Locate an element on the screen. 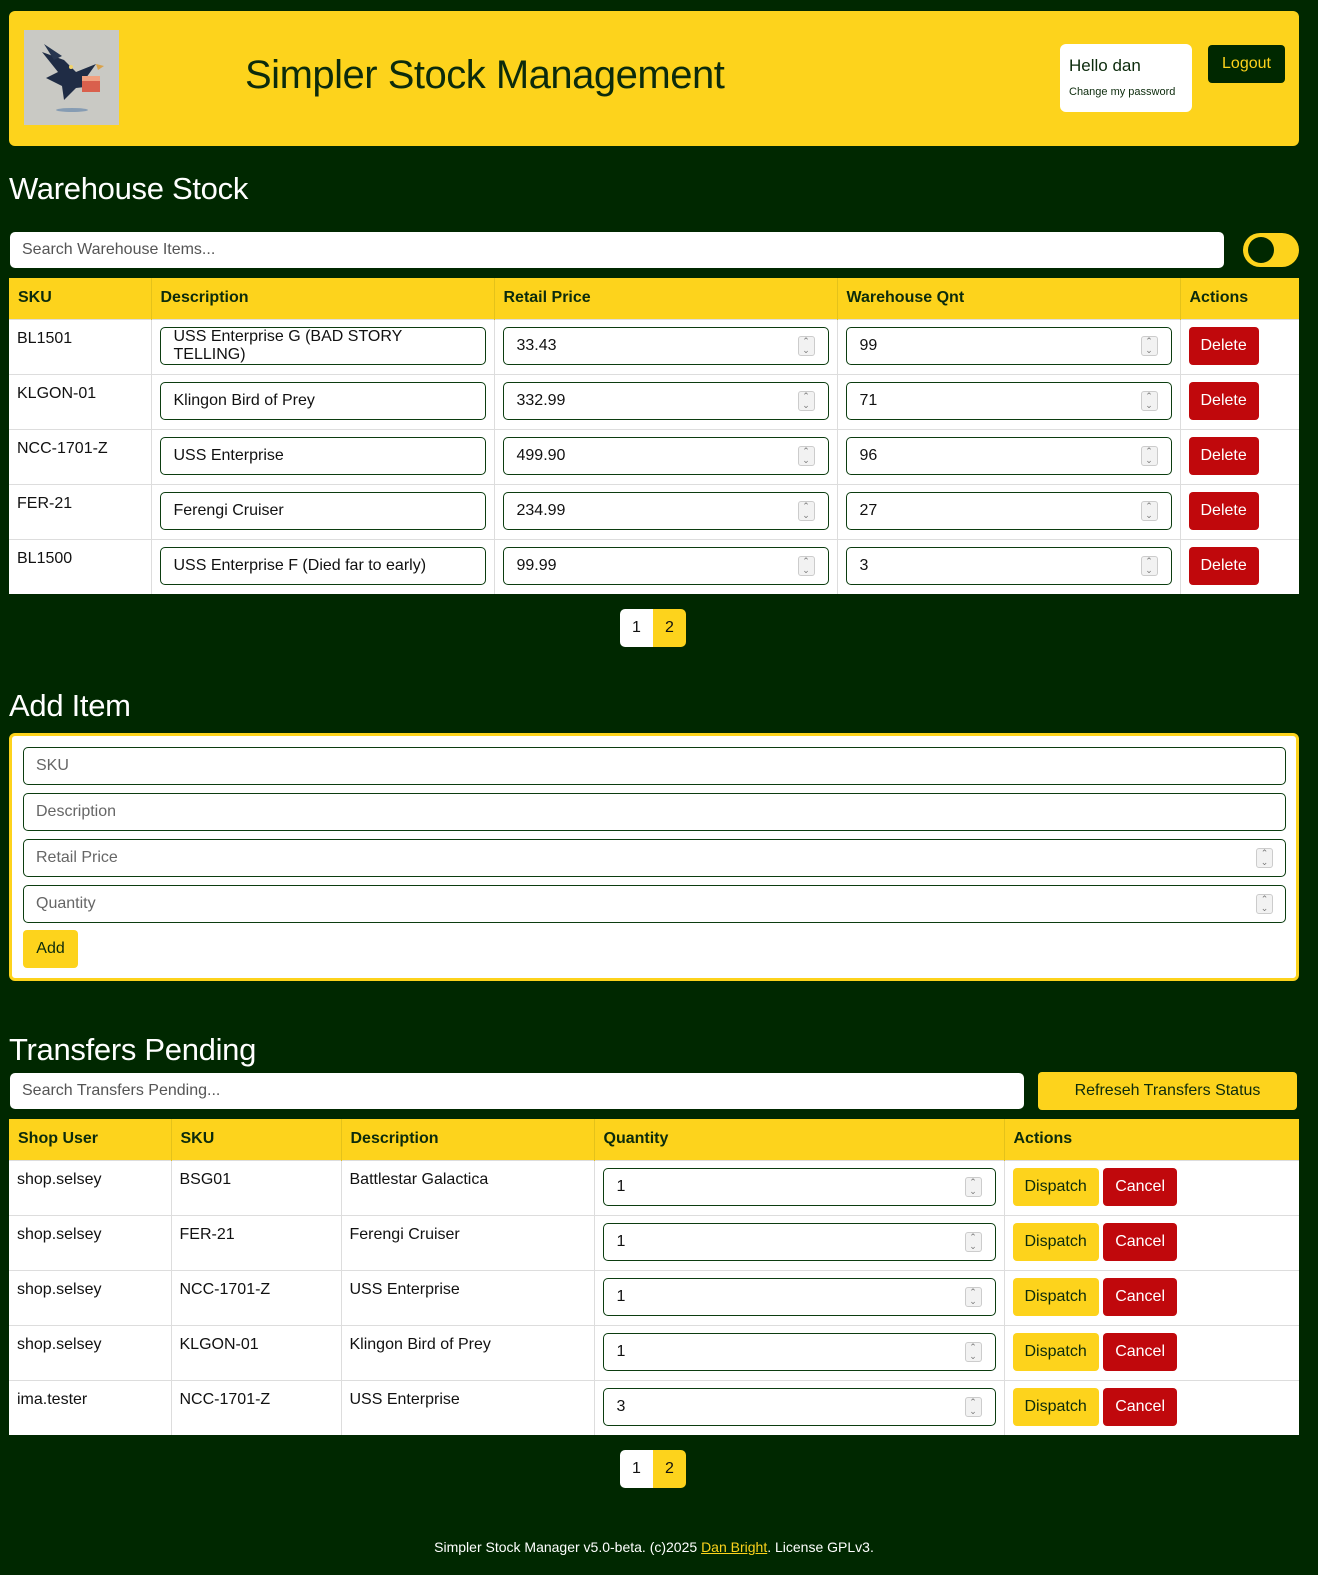  description-cell: USS Enterprise is located at coordinates (468, 1407).